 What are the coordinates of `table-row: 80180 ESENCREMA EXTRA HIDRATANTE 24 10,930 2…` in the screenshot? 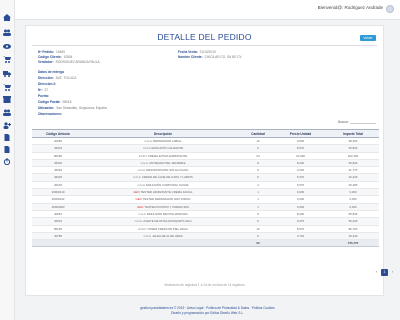 It's located at (205, 156).